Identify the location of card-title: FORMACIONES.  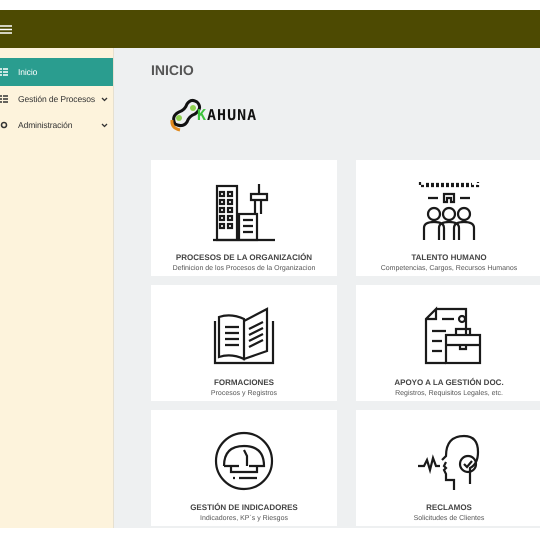
(244, 382).